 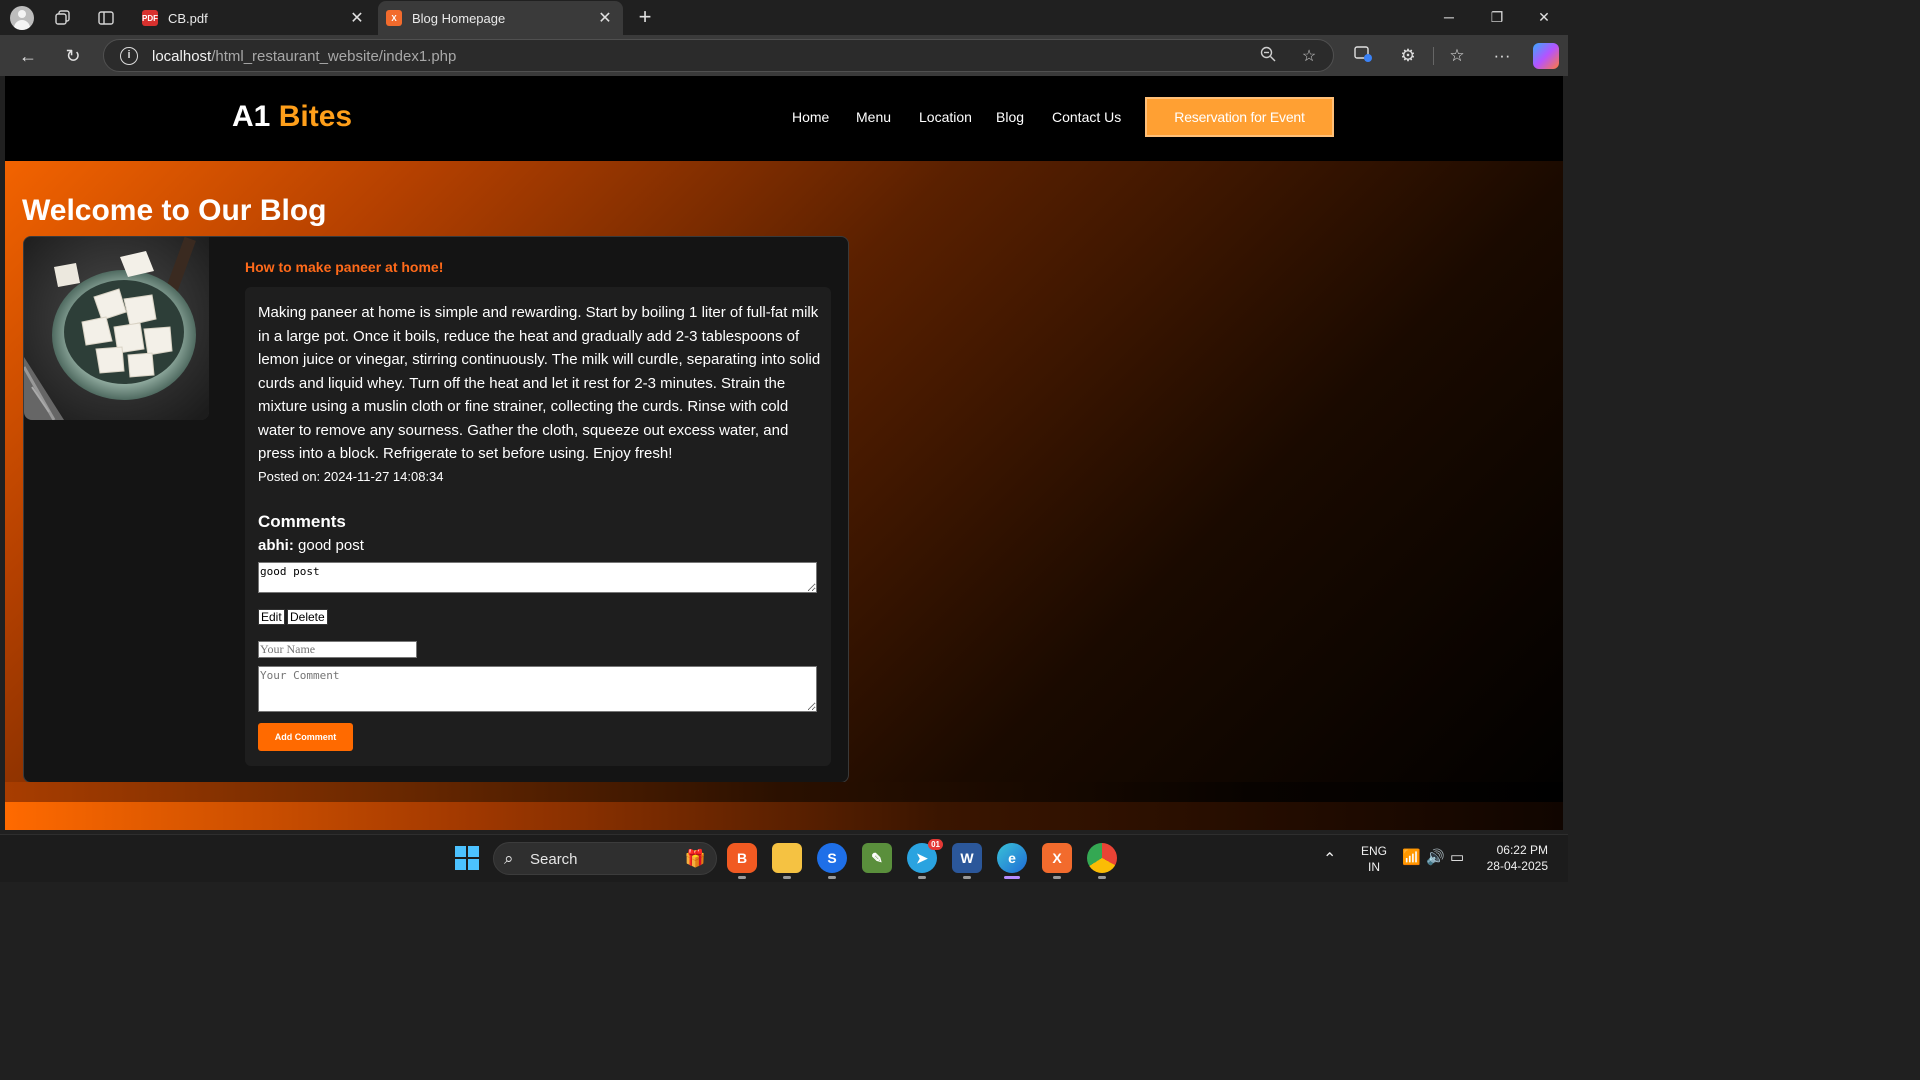 What do you see at coordinates (1502, 56) in the screenshot?
I see `more-menu-icon: ···` at bounding box center [1502, 56].